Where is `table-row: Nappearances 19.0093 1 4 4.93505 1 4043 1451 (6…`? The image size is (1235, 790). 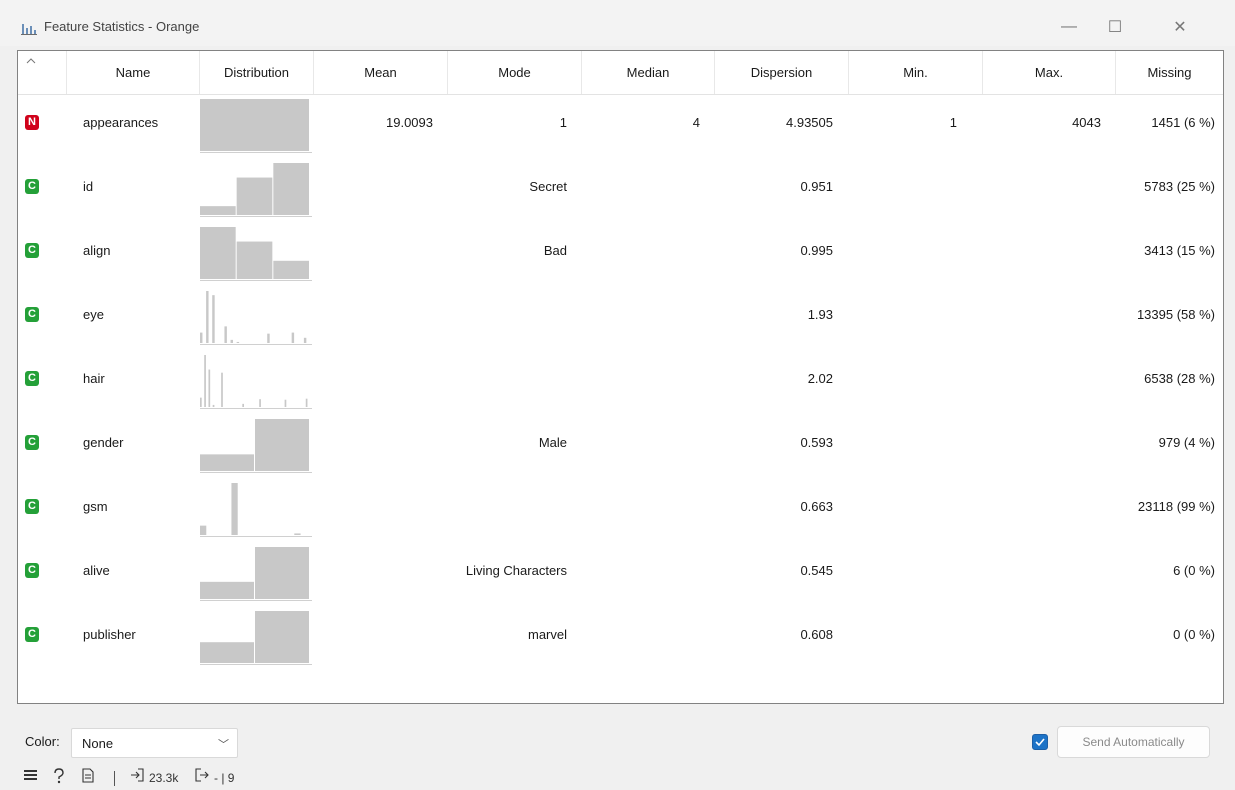
table-row: Nappearances 19.0093 1 4 4.93505 1 4043 1451 (6… is located at coordinates (620, 127).